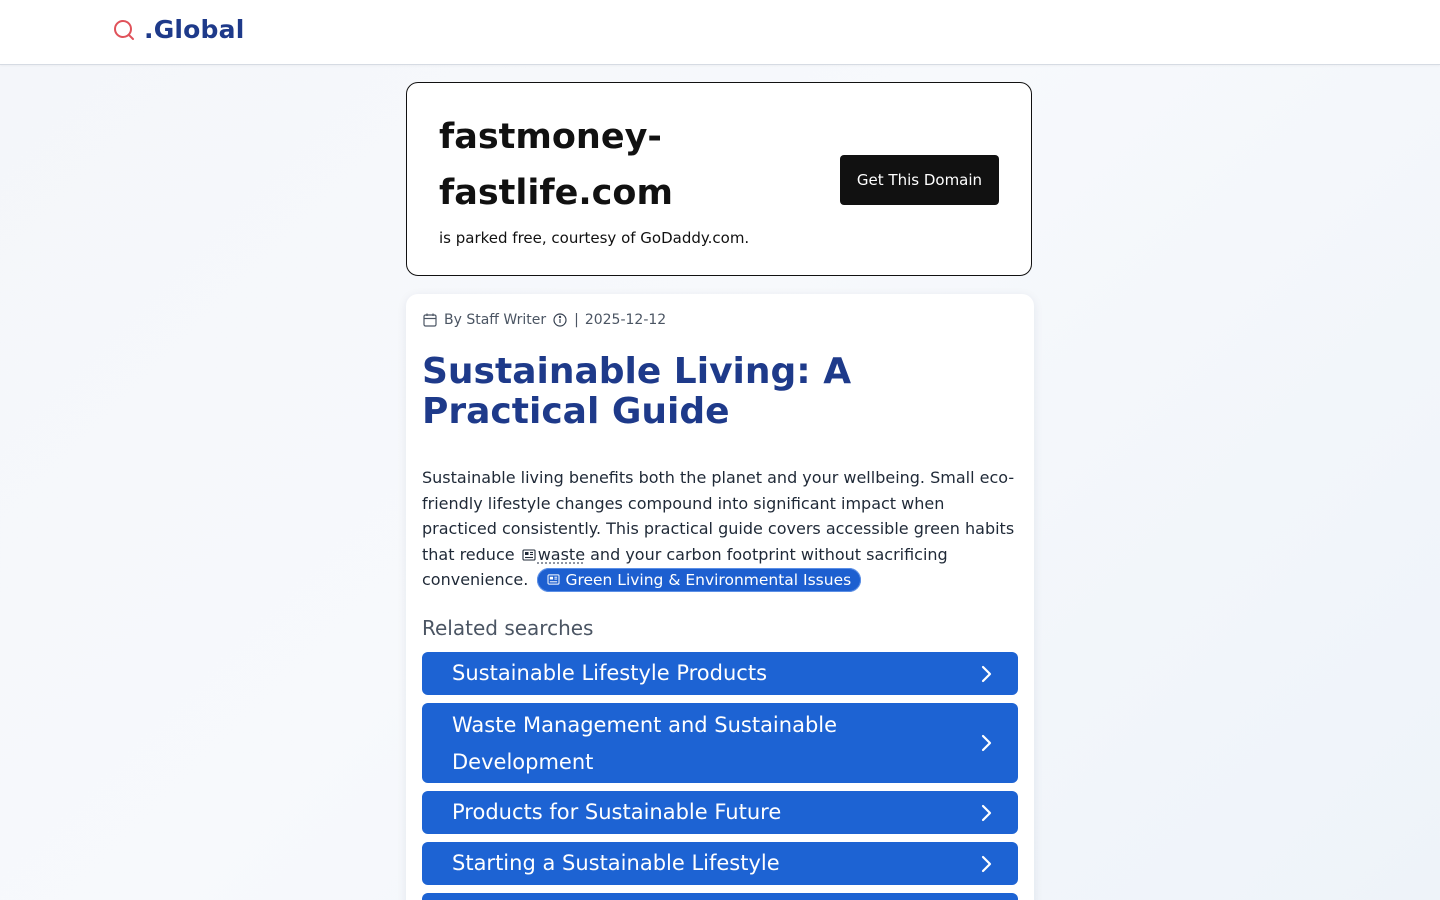  Describe the element at coordinates (616, 863) in the screenshot. I see `related-search-label: Starting a Sustainable Lifestyle` at that location.